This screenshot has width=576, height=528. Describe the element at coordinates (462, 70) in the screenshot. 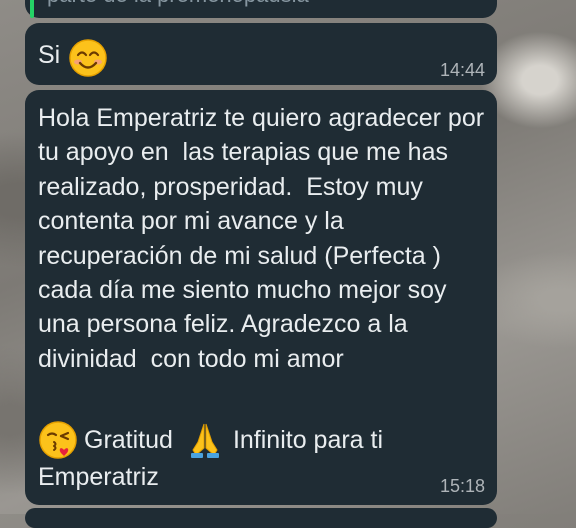

I see `message-time: 14:44` at that location.